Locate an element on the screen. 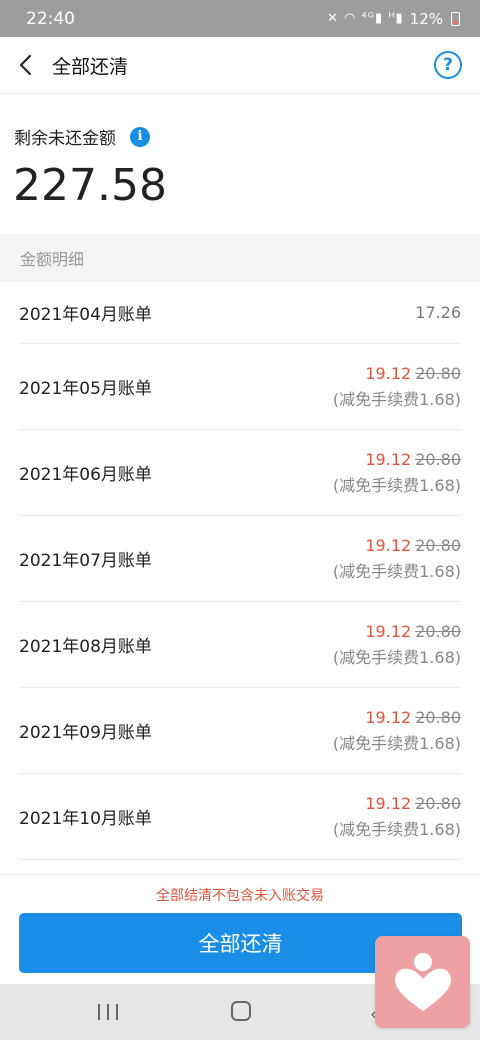 The height and width of the screenshot is (1040, 480). summary-label-row: 剩余未还金额 i is located at coordinates (82, 136).